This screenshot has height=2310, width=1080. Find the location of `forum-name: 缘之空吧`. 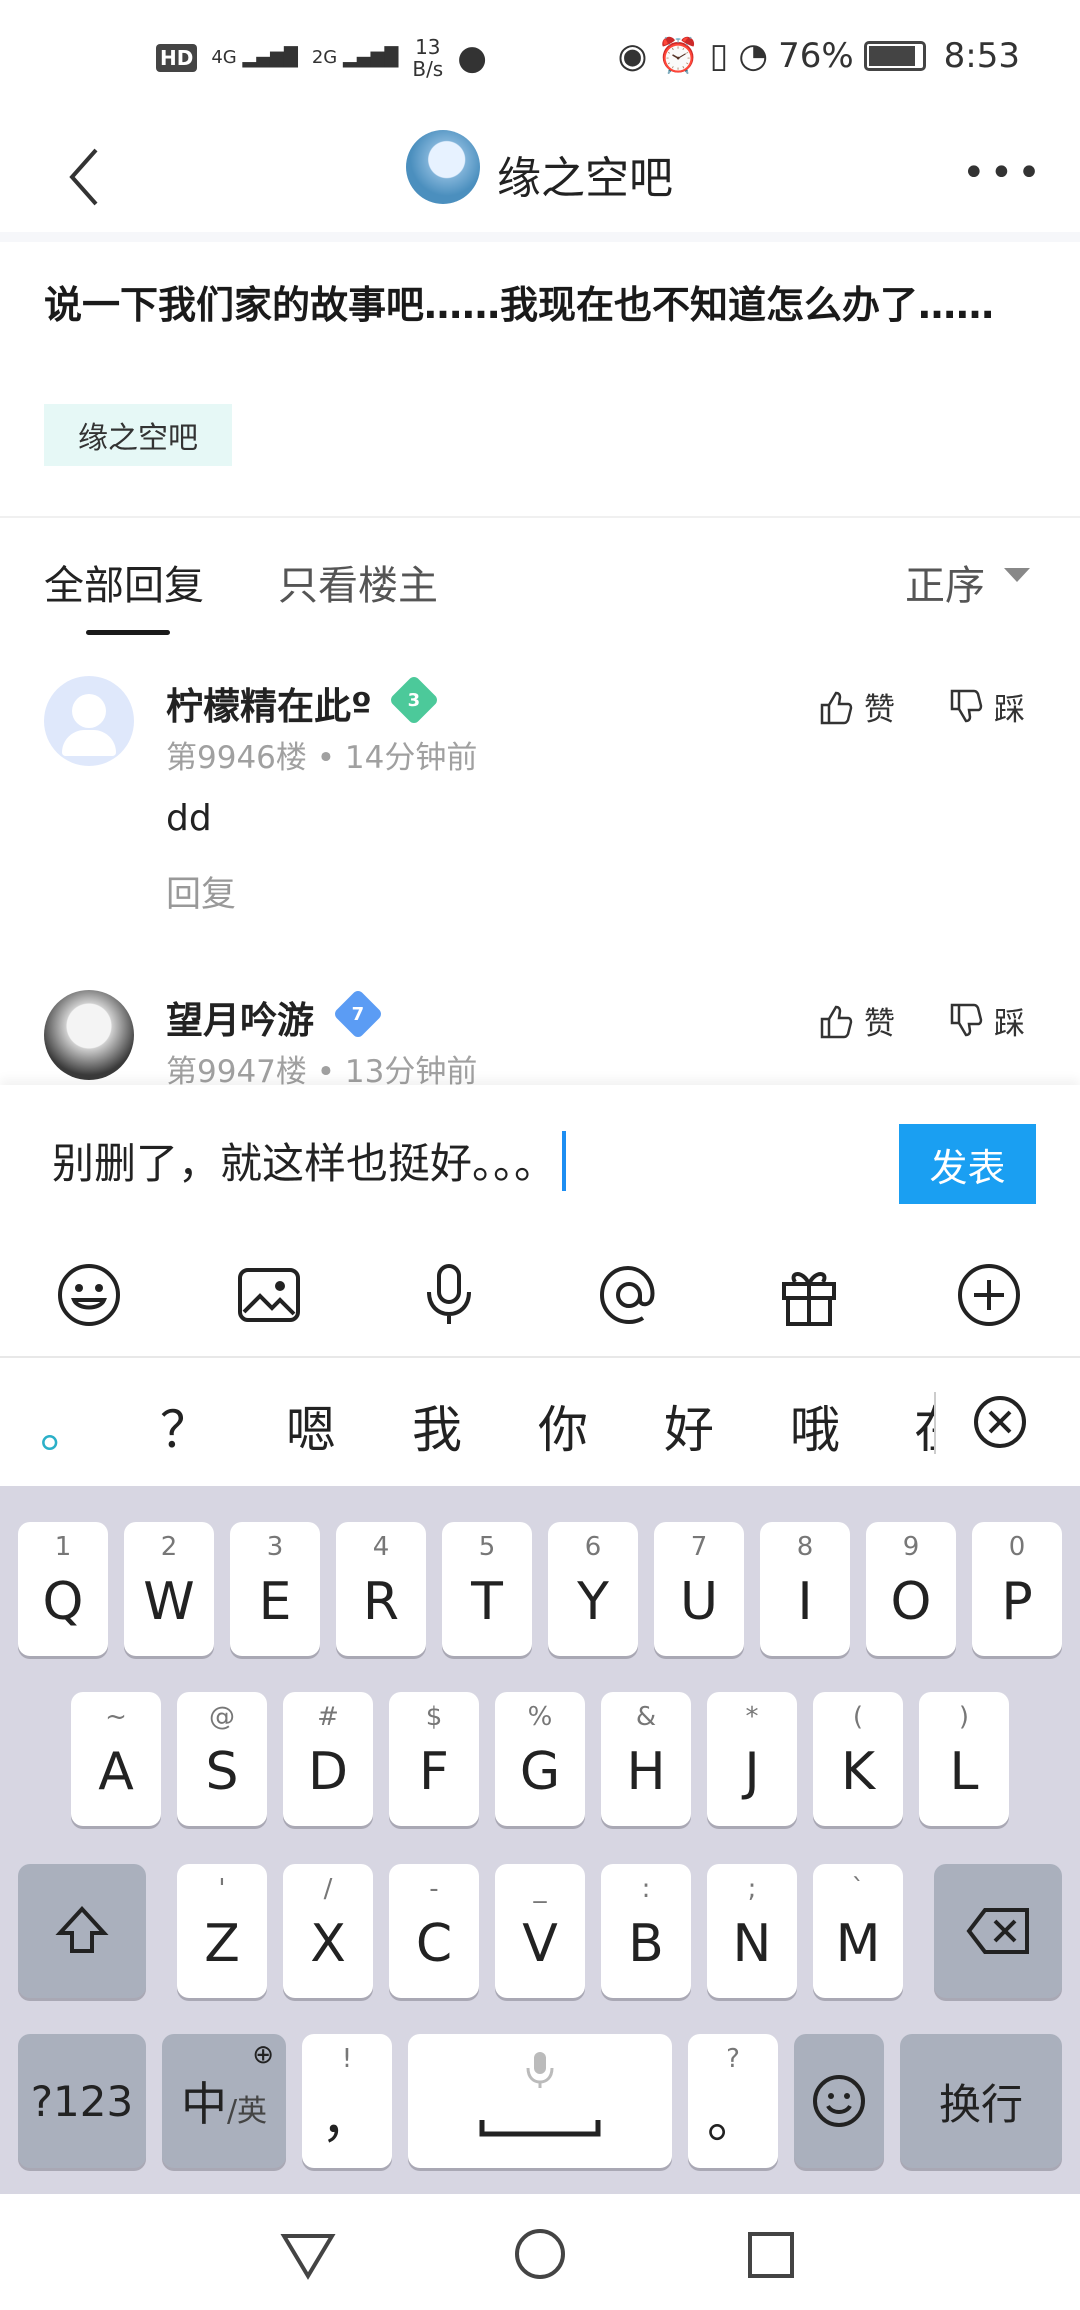

forum-name: 缘之空吧 is located at coordinates (585, 174).